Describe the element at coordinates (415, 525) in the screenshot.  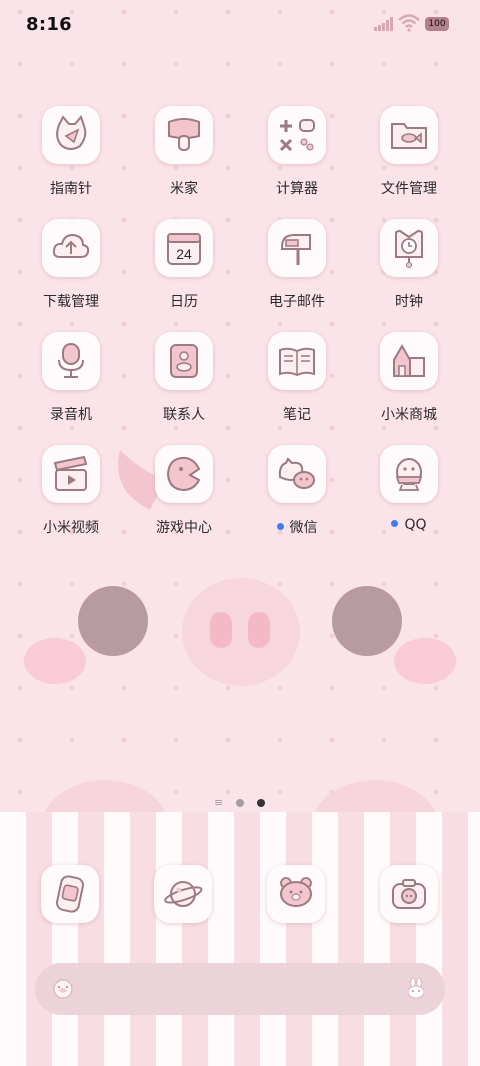
I see `app-label: QQ` at that location.